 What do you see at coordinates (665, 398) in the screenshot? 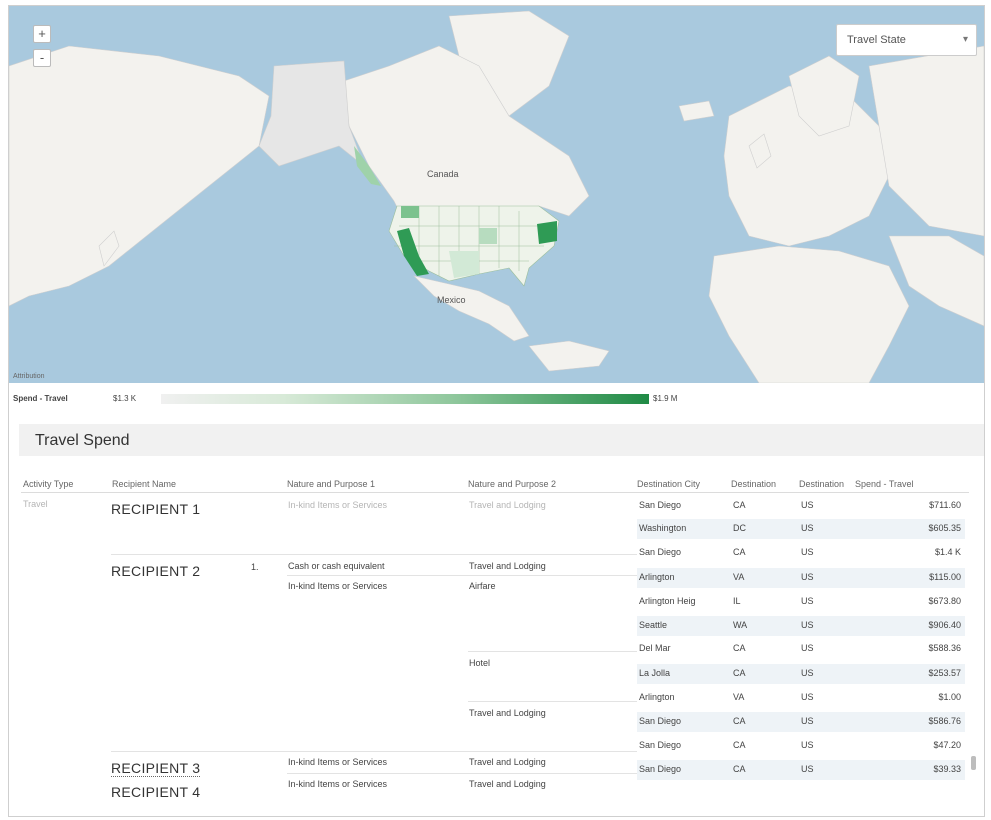
I see `legend-max: $1.9 M` at bounding box center [665, 398].